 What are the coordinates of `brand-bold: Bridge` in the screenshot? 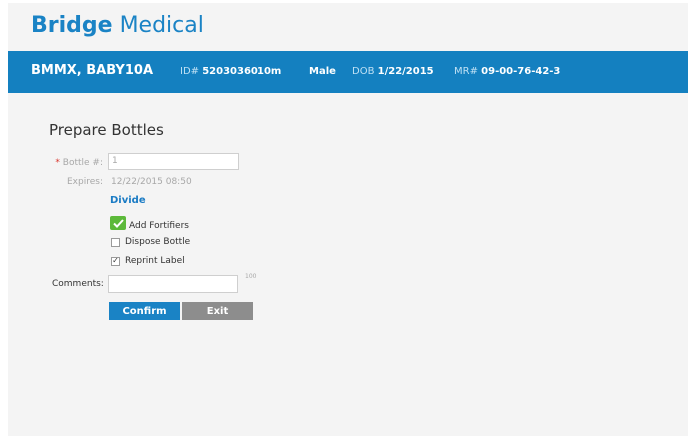 It's located at (72, 25).